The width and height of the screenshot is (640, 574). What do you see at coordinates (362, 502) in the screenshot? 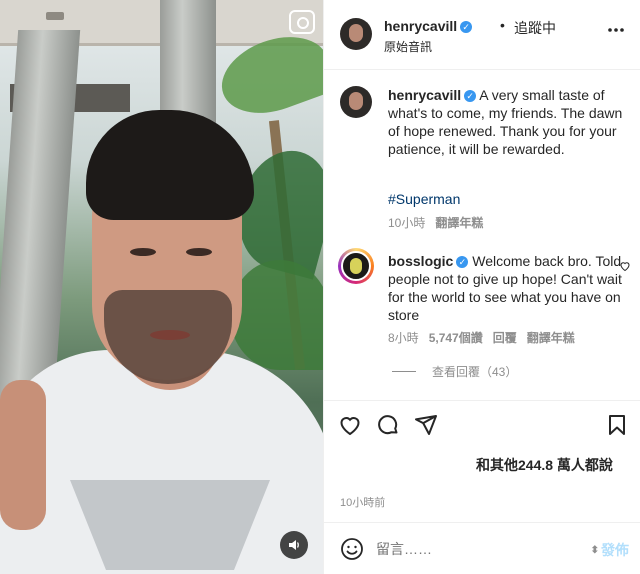
I see `post-timestamp: 10小時前` at bounding box center [362, 502].